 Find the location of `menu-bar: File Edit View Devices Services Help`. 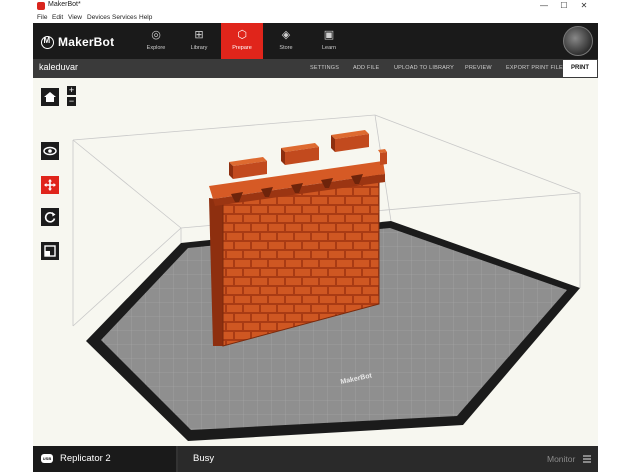

menu-bar: File Edit View Devices Services Help is located at coordinates (315, 18).